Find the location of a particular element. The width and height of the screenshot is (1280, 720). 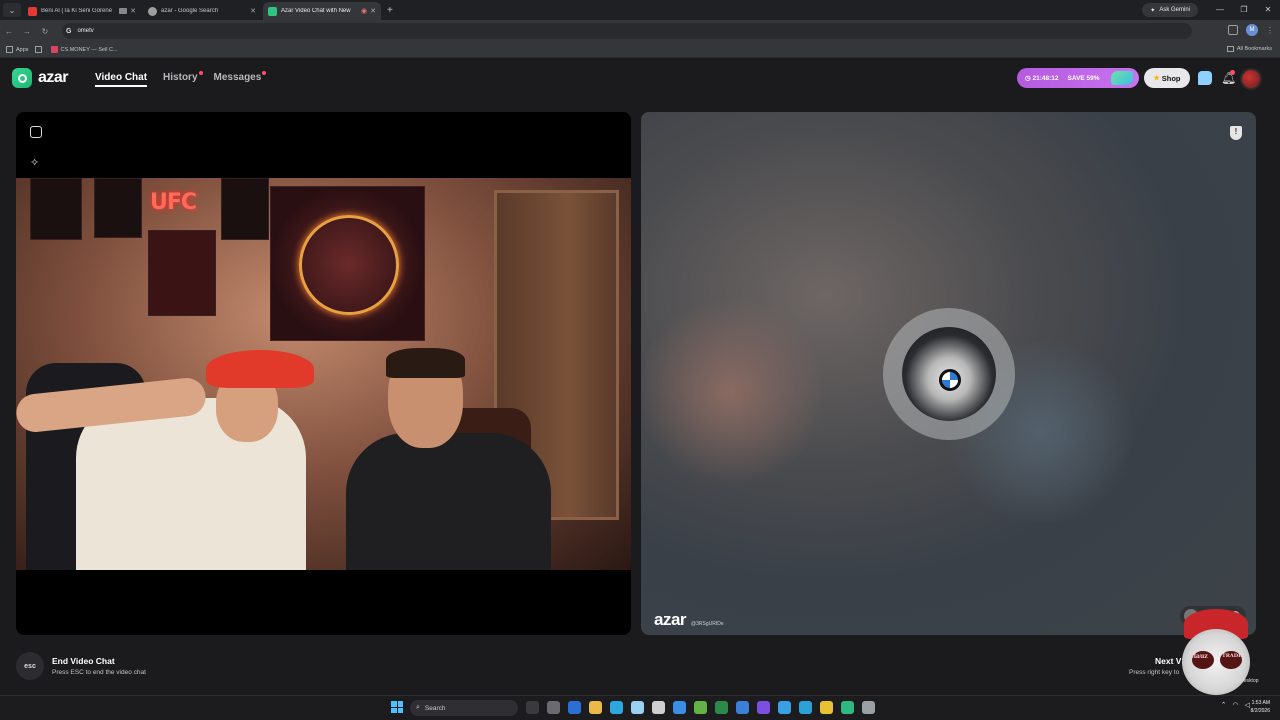

grid-icon is located at coordinates (38, 49).